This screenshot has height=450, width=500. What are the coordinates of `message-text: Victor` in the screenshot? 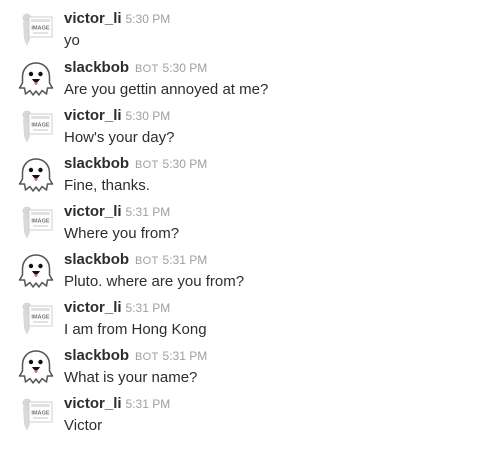 It's located at (83, 425).